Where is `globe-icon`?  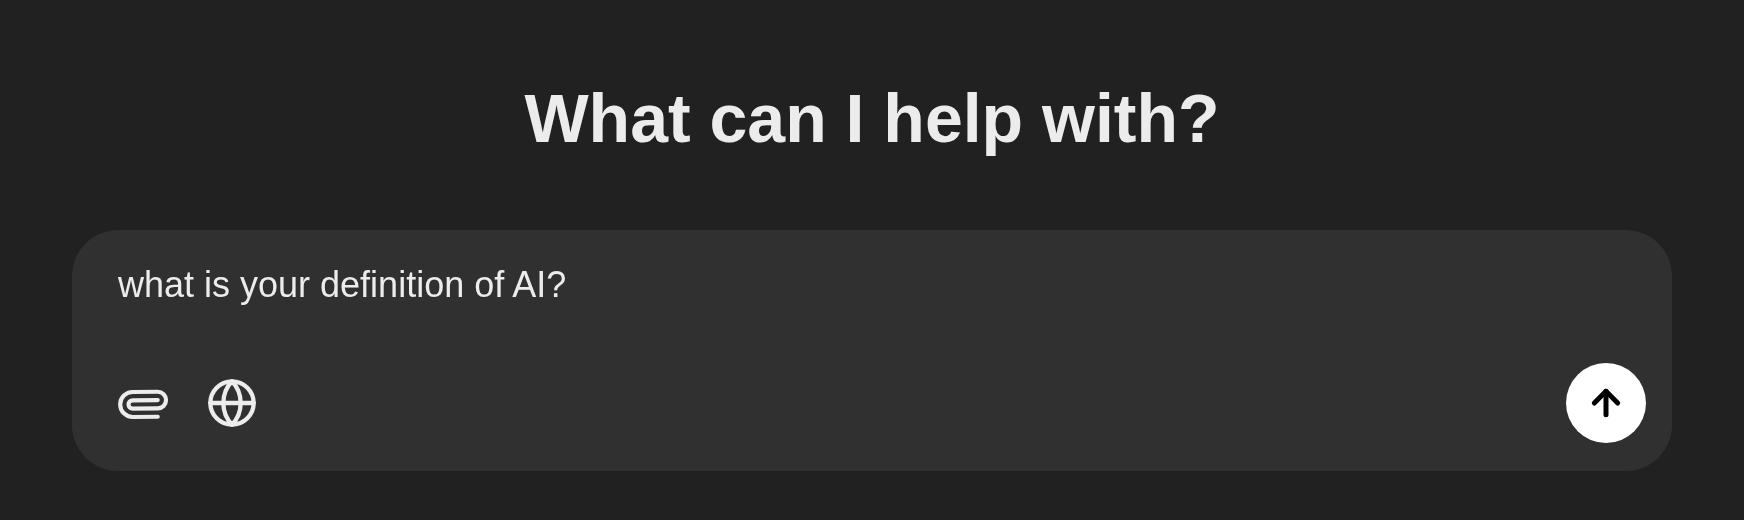
globe-icon is located at coordinates (232, 403).